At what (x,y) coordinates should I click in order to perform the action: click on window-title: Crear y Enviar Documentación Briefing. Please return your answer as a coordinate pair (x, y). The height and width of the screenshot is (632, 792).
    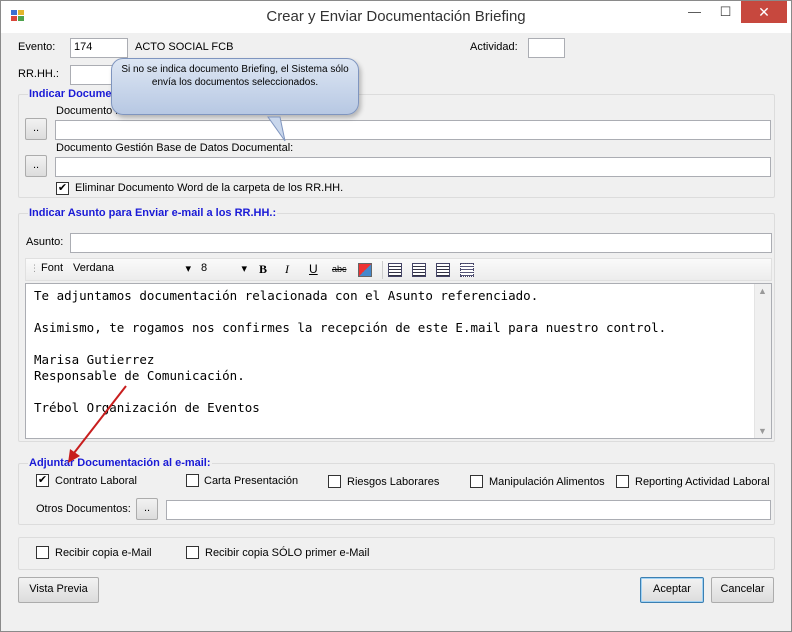
    Looking at the image, I should click on (396, 16).